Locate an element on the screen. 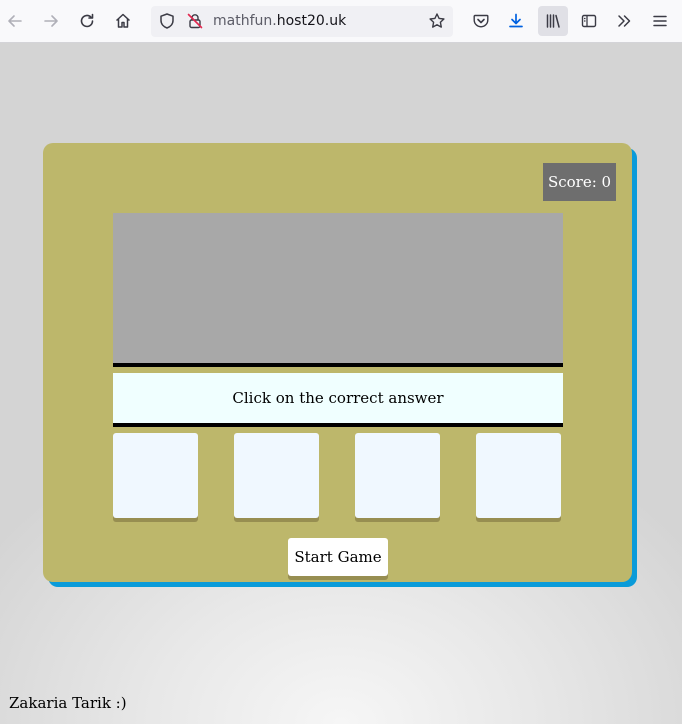 The image size is (682, 724). divider-bottom is located at coordinates (338, 425).